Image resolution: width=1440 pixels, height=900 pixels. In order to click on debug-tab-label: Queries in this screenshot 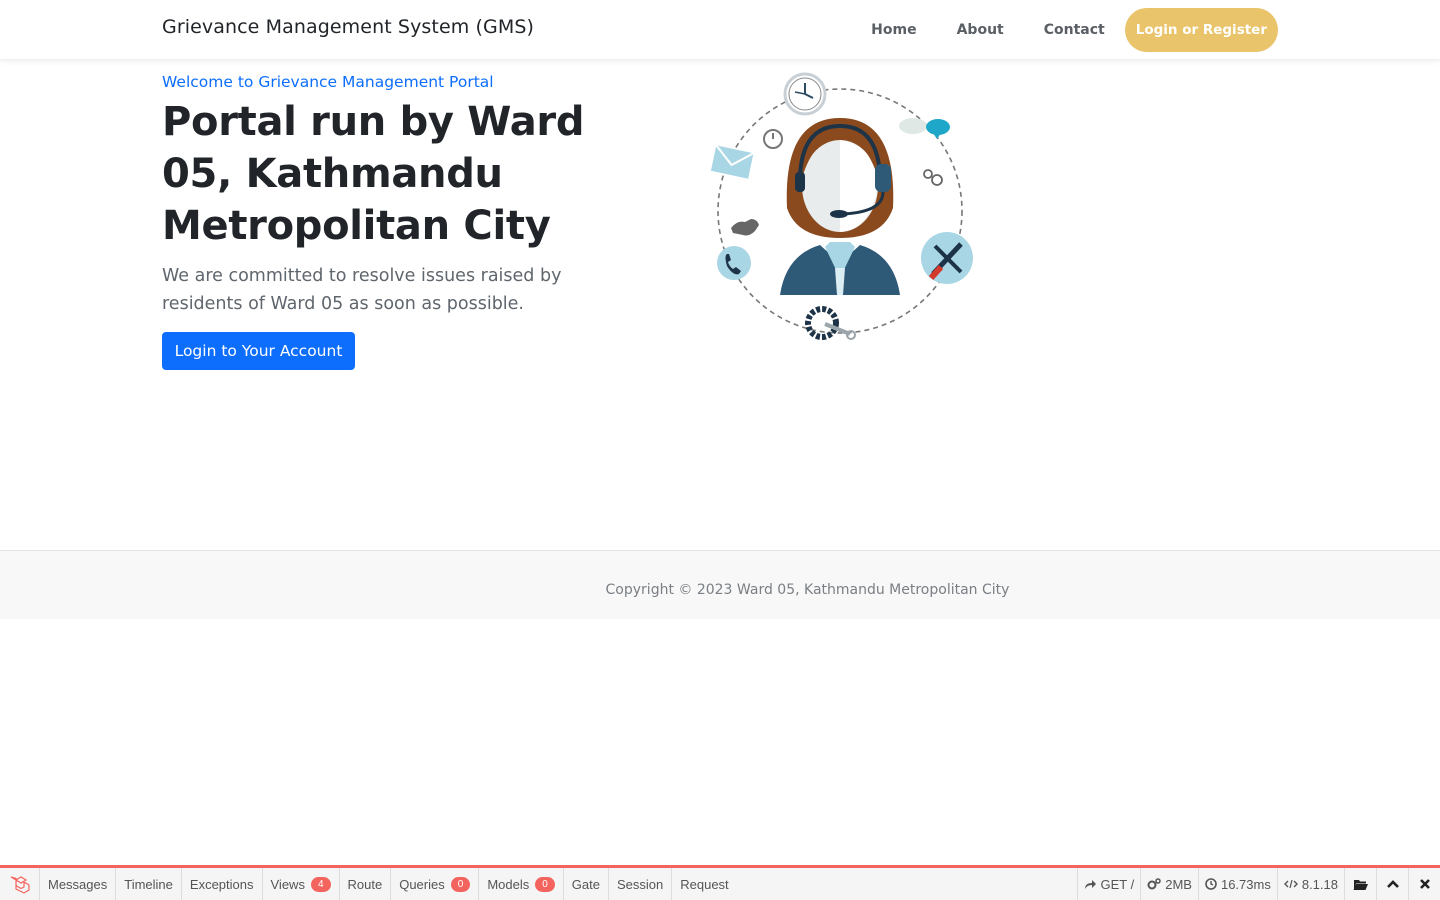, I will do `click(422, 884)`.